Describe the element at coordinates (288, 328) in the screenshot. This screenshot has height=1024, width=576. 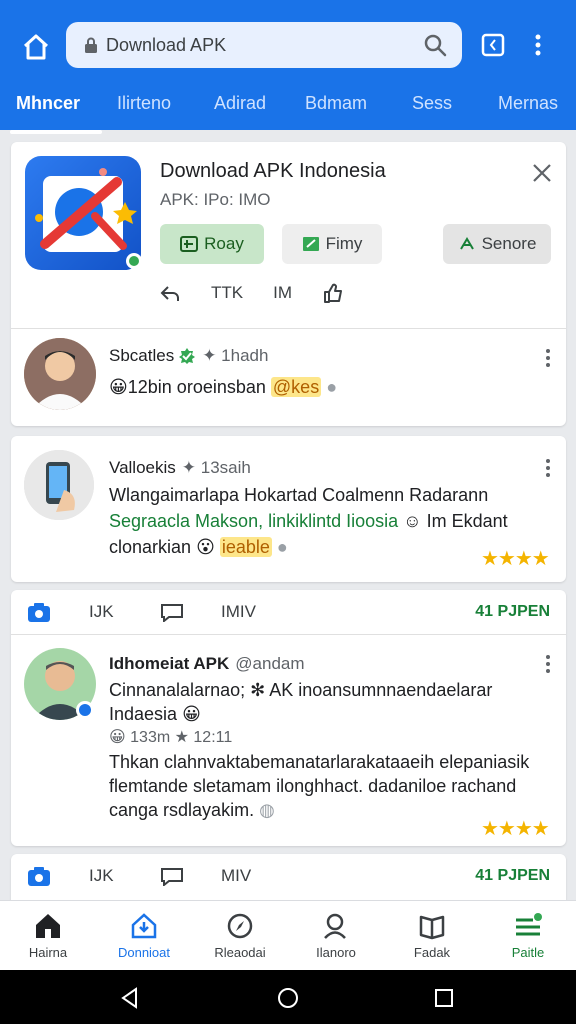
I see `divider` at that location.